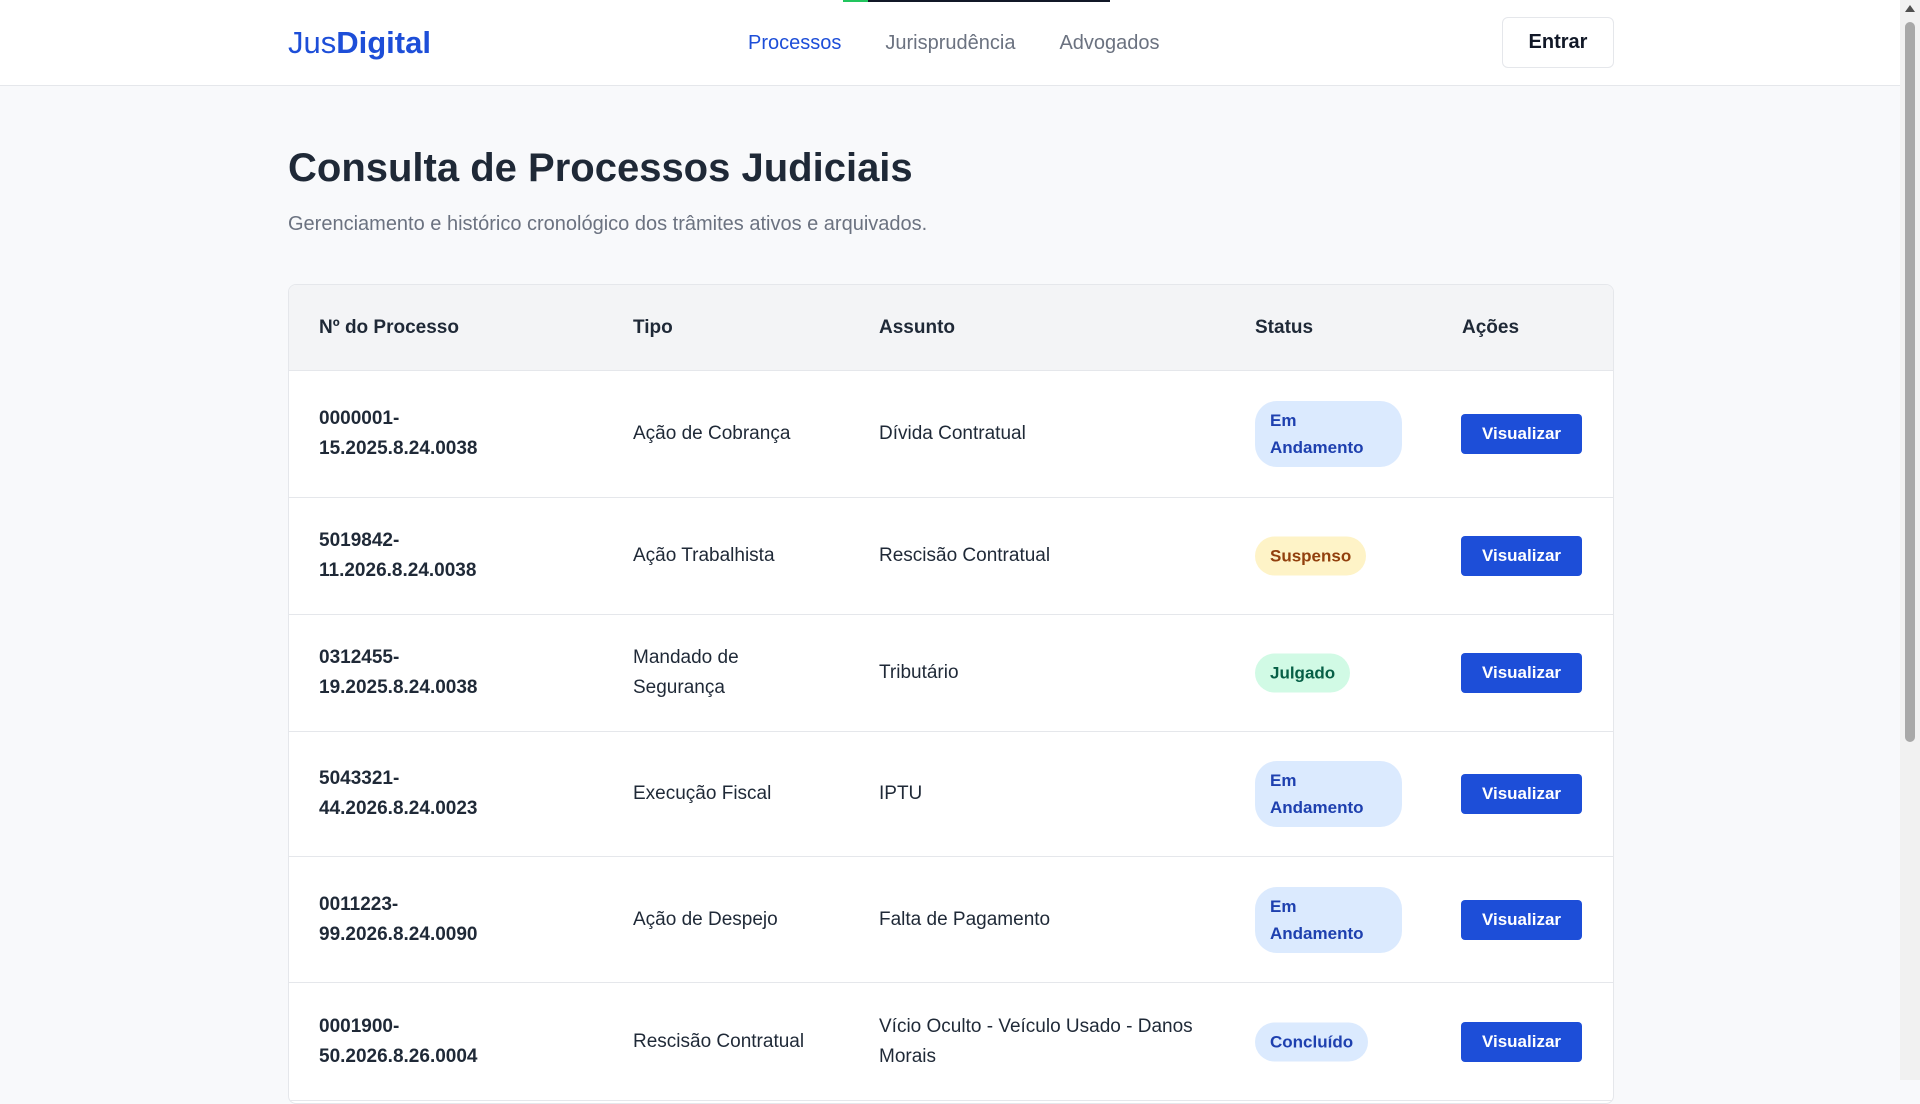  I want to click on status-cell: Concluído, so click(1312, 1041).